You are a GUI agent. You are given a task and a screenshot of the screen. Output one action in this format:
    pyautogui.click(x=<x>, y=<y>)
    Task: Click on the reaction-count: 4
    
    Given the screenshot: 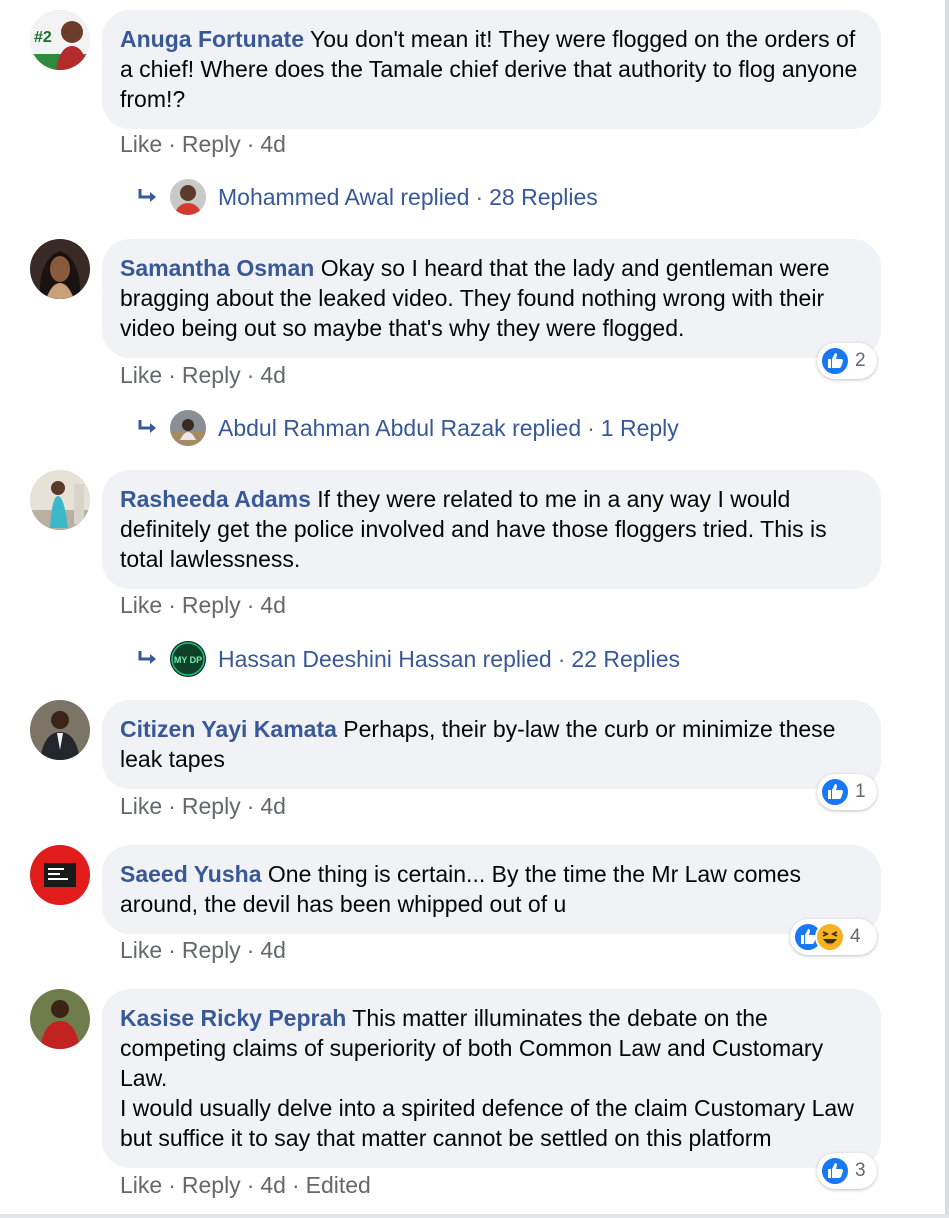 What is the action you would take?
    pyautogui.click(x=855, y=936)
    